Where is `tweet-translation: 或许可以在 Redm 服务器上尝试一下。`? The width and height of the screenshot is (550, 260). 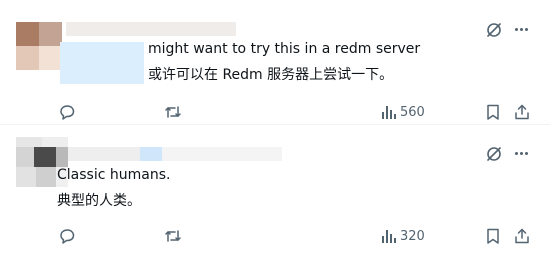
tweet-translation: 或许可以在 Redm 服务器上尝试一下。 is located at coordinates (271, 75).